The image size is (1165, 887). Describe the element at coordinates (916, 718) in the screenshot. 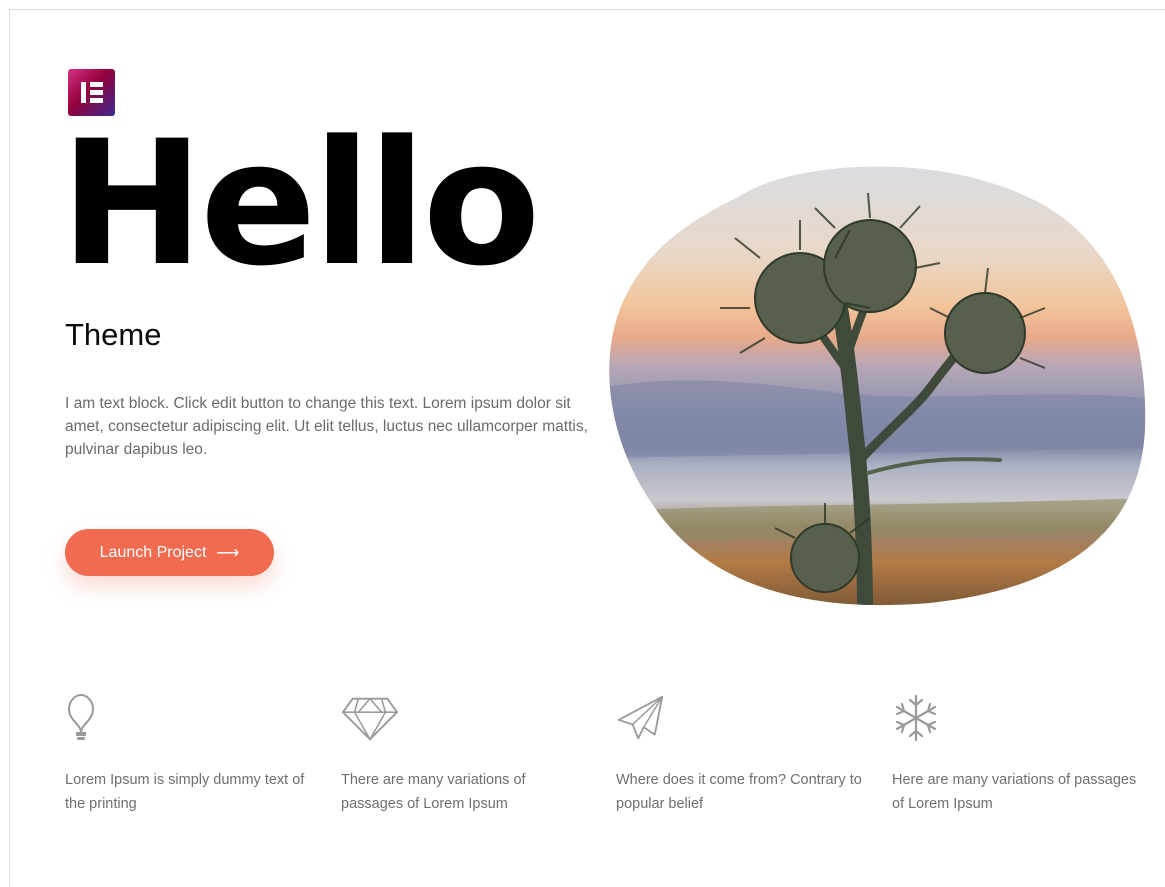

I see `snowflake-icon` at that location.